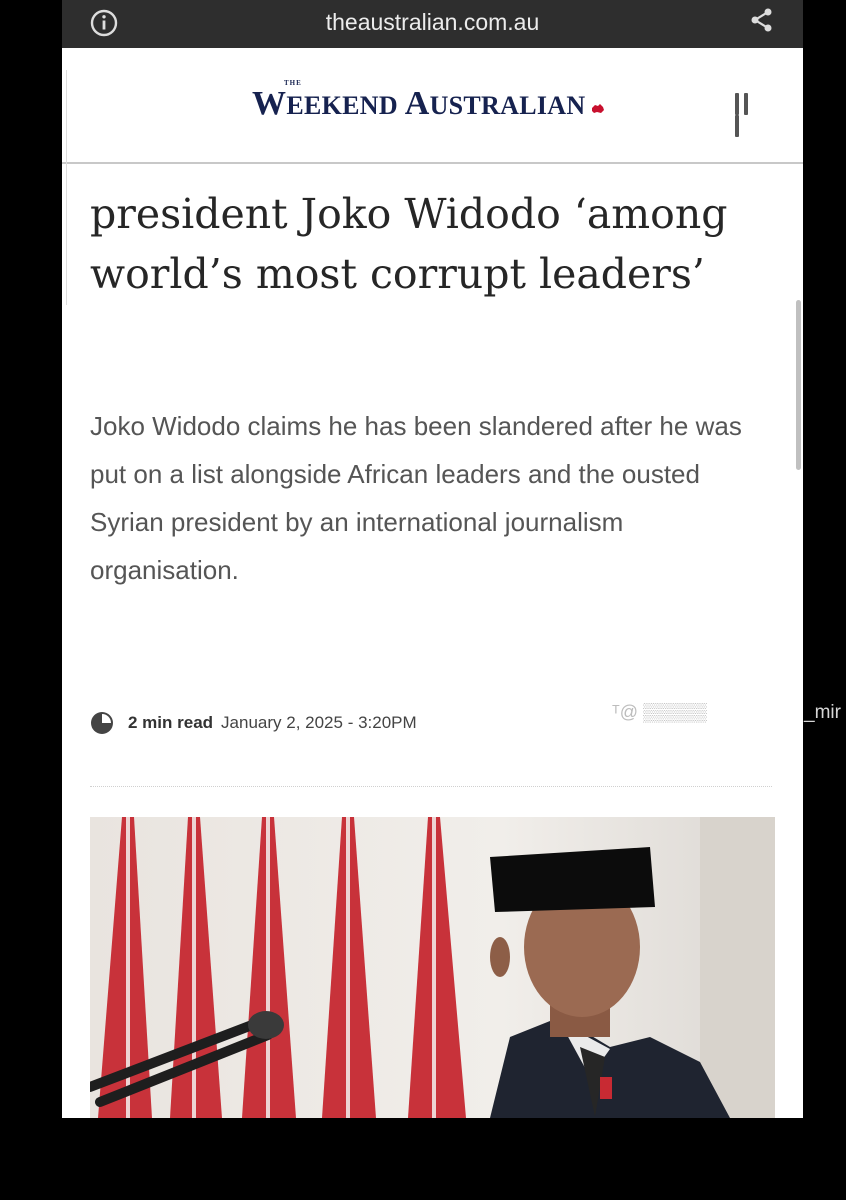 This screenshot has height=1200, width=846. What do you see at coordinates (293, 83) in the screenshot?
I see `logo-the: THE` at bounding box center [293, 83].